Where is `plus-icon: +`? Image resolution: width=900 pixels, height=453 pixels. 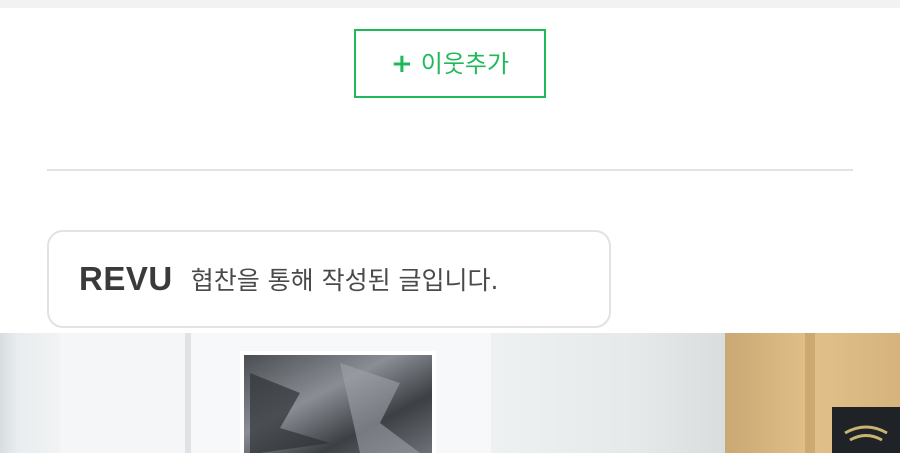
plus-icon: + is located at coordinates (401, 63).